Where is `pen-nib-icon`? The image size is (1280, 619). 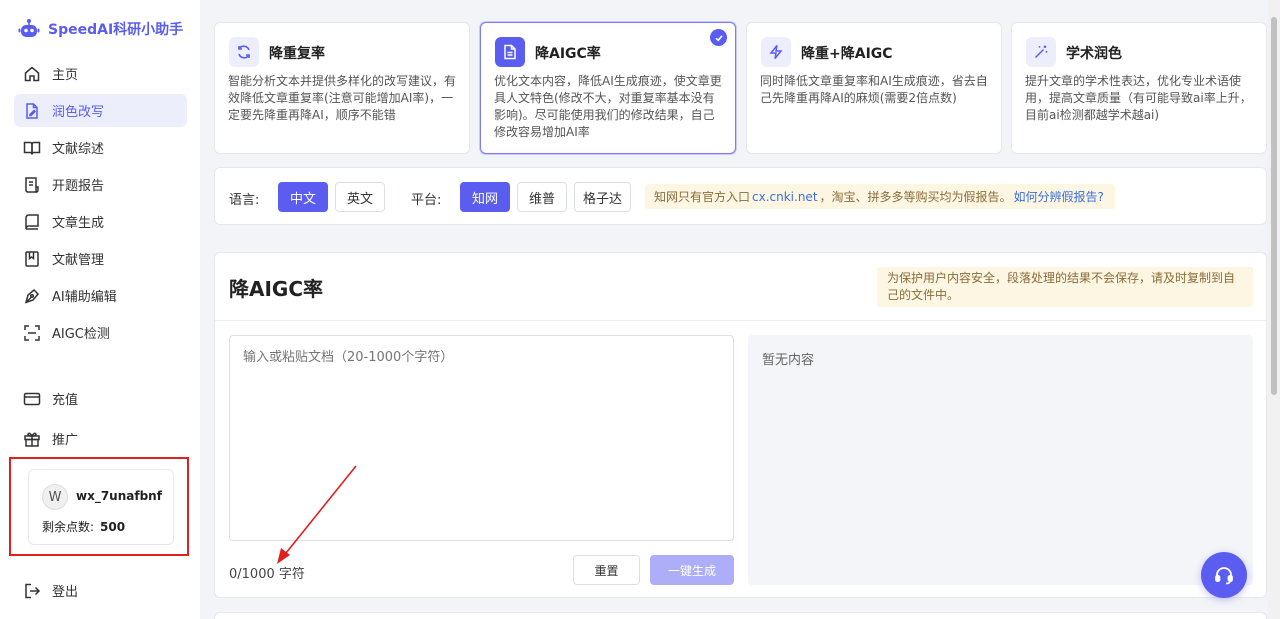
pen-nib-icon is located at coordinates (32, 296).